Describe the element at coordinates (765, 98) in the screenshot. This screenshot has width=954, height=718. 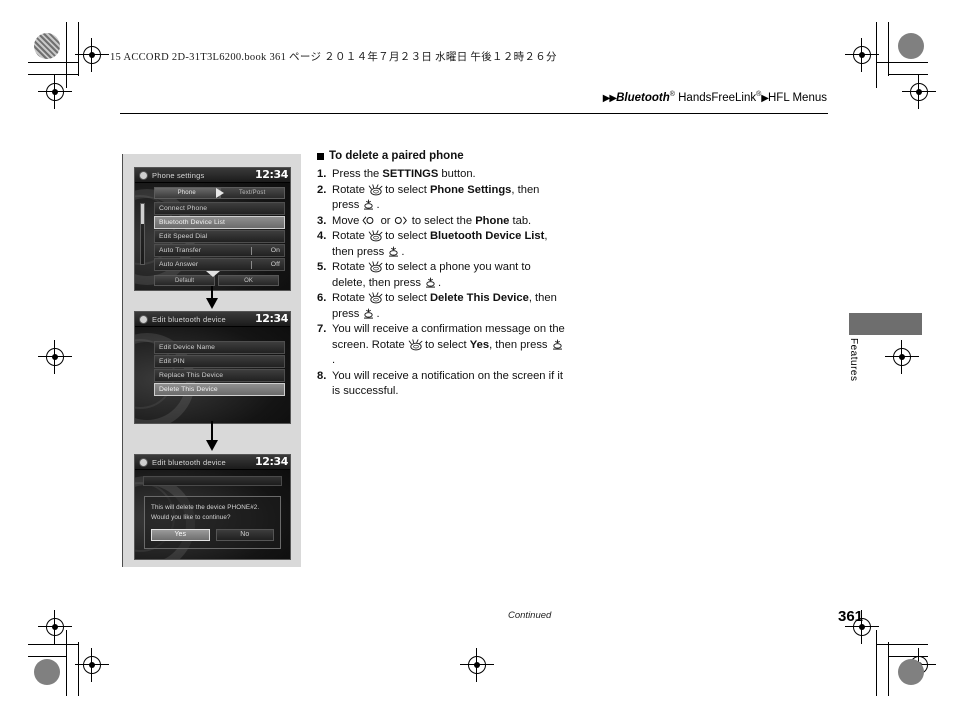
I see `breadcrumb-arrow-icon: ▶` at that location.